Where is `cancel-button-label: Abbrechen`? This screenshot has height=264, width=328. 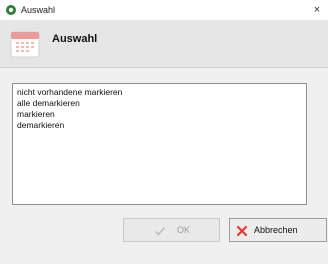
cancel-button-label: Abbrechen is located at coordinates (276, 230).